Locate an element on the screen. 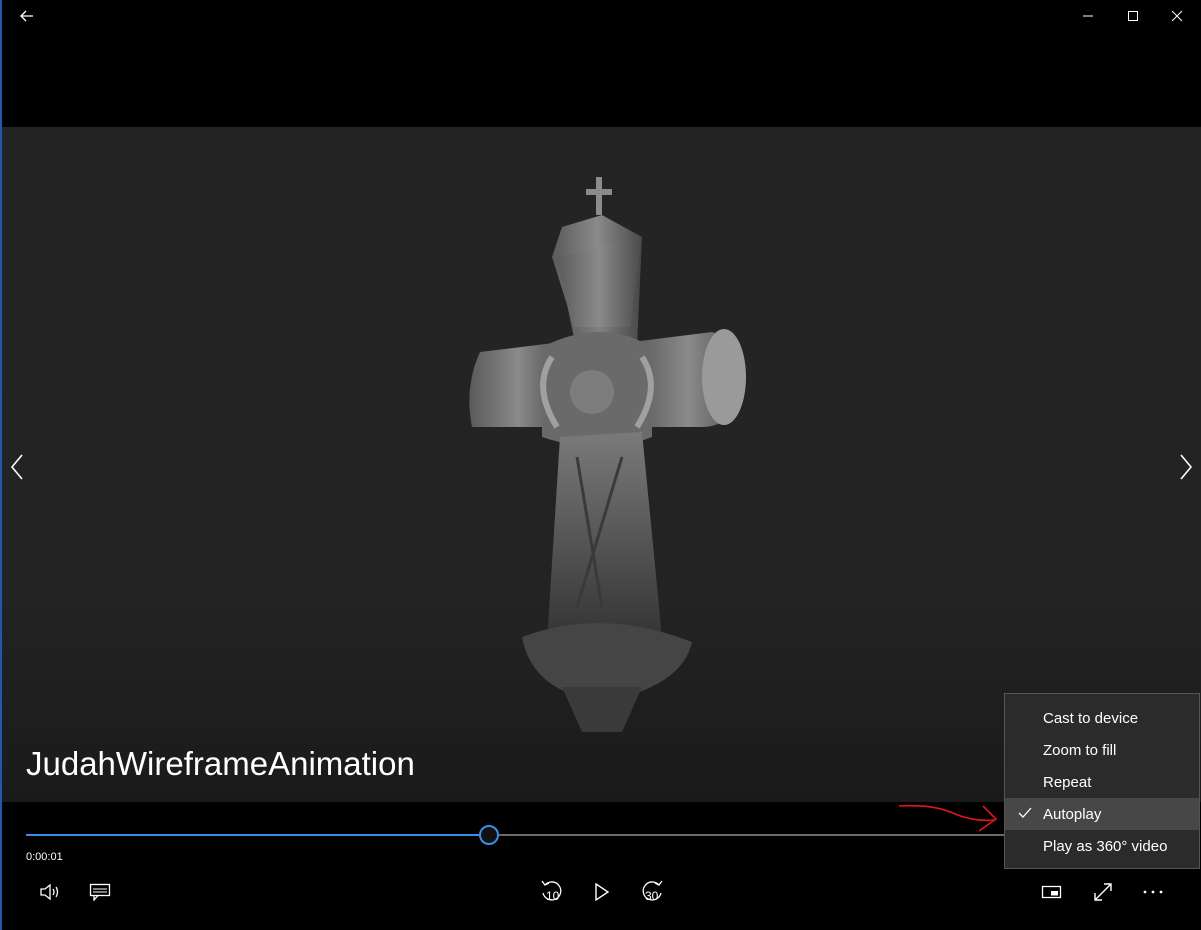 The image size is (1201, 930). checkmark-icon is located at coordinates (1025, 812).